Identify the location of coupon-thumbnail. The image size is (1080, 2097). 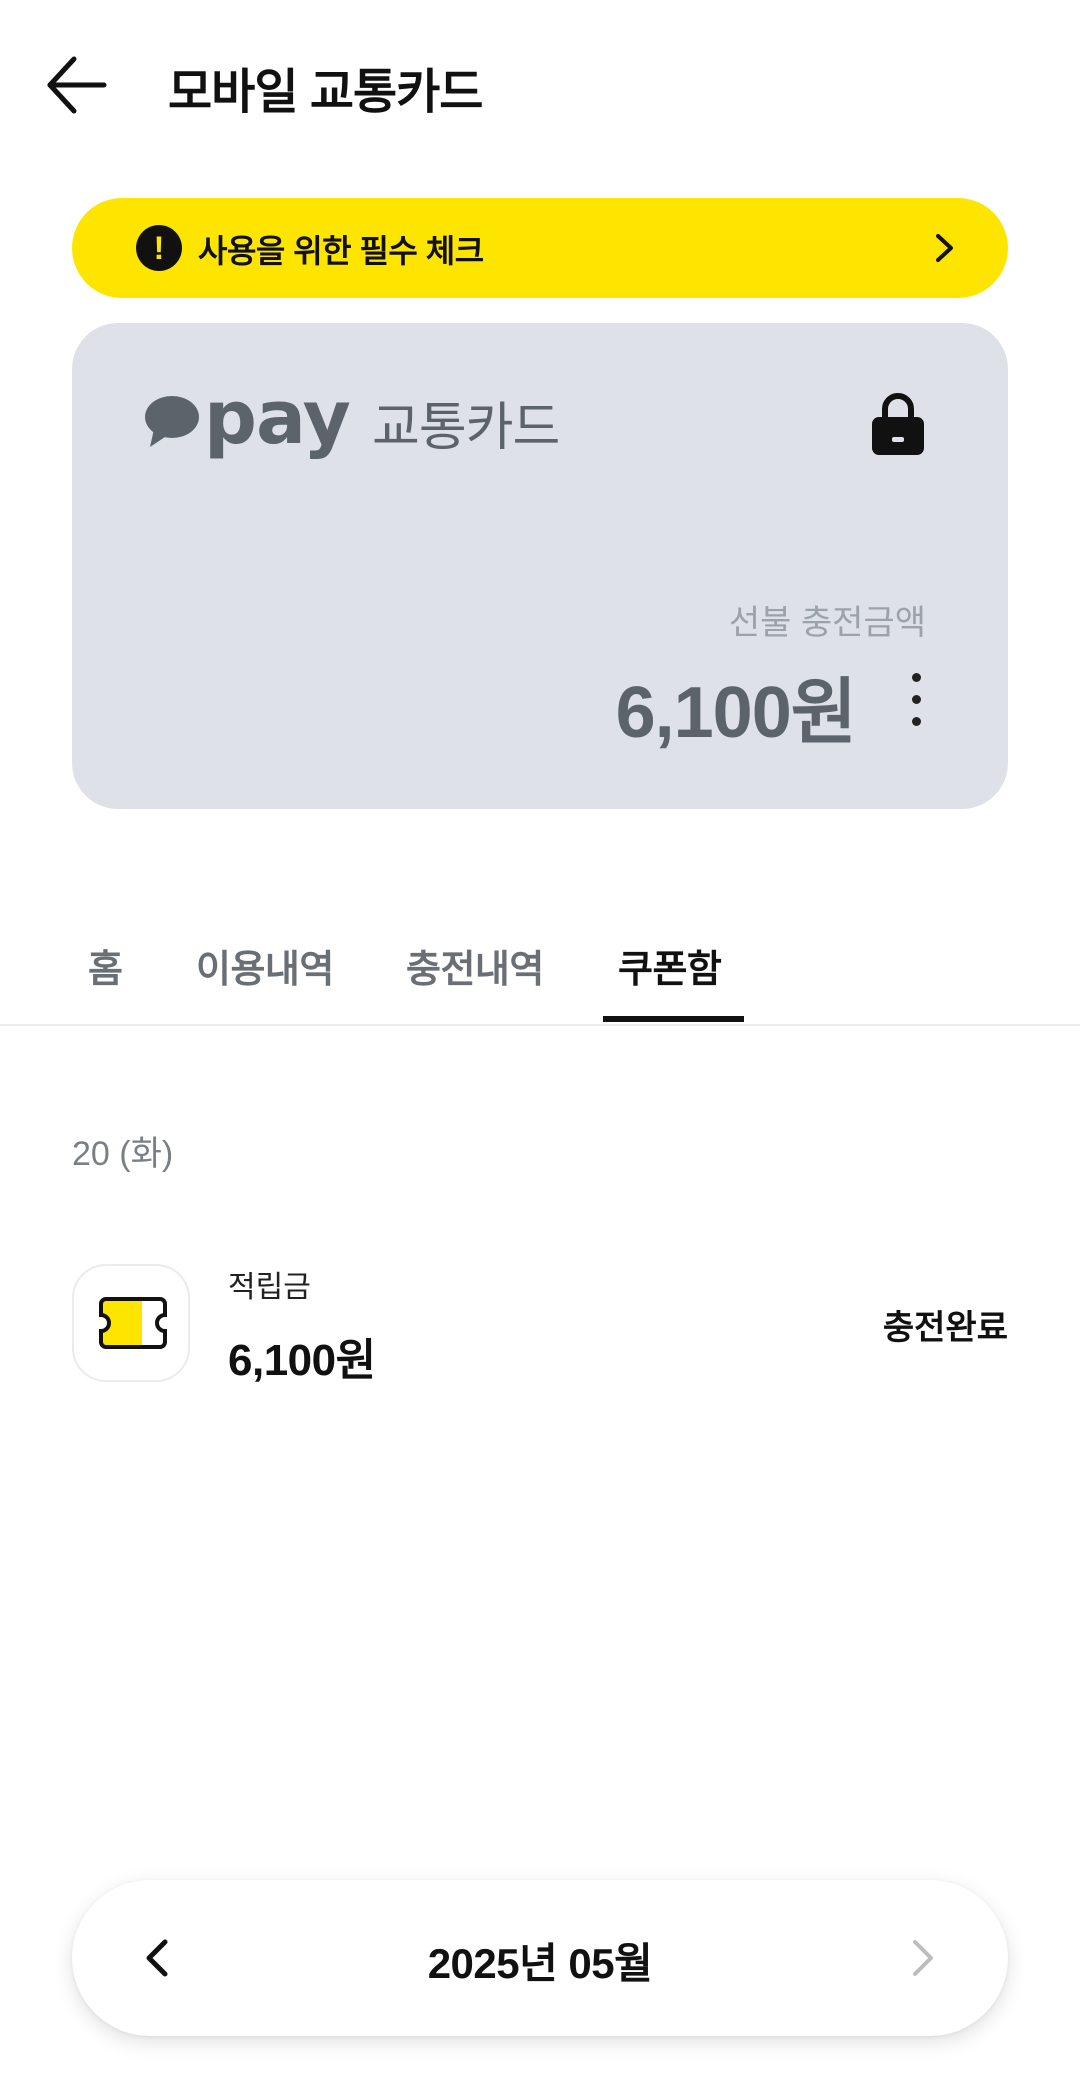
(131, 1323).